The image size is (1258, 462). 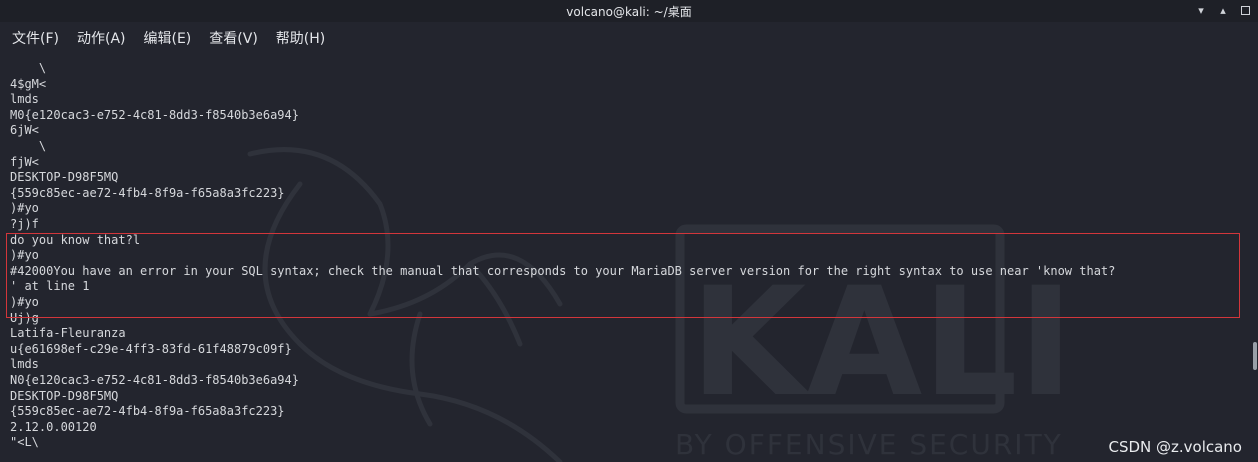 What do you see at coordinates (168, 38) in the screenshot?
I see `menu-edit: 编辑(E)` at bounding box center [168, 38].